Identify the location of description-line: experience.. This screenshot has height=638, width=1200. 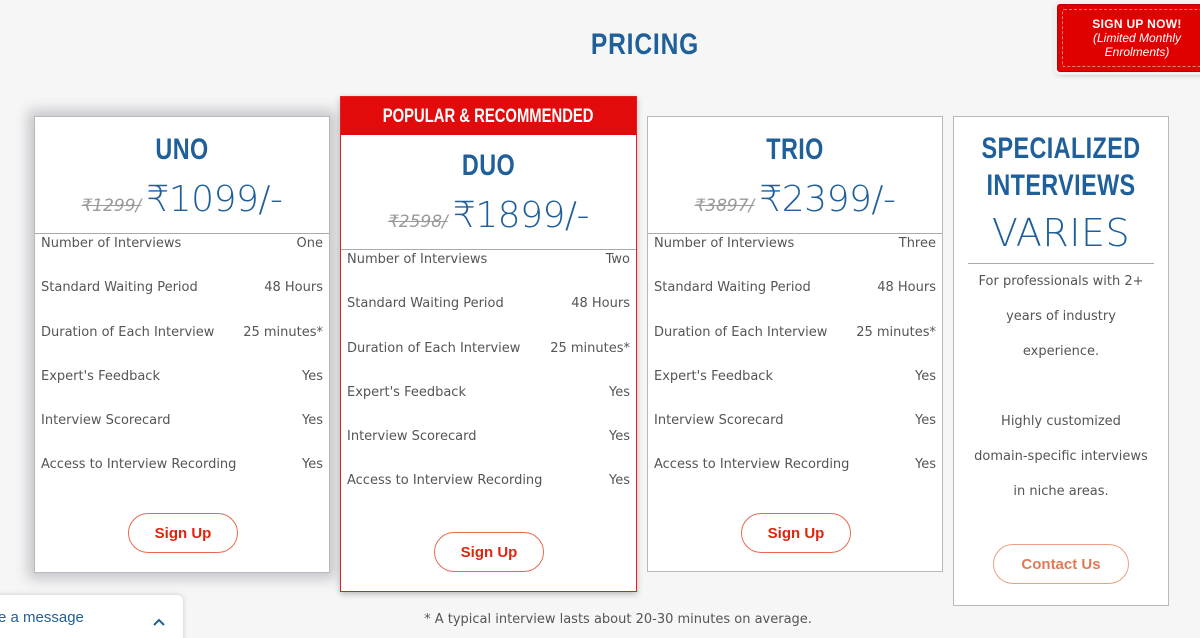
(1061, 351).